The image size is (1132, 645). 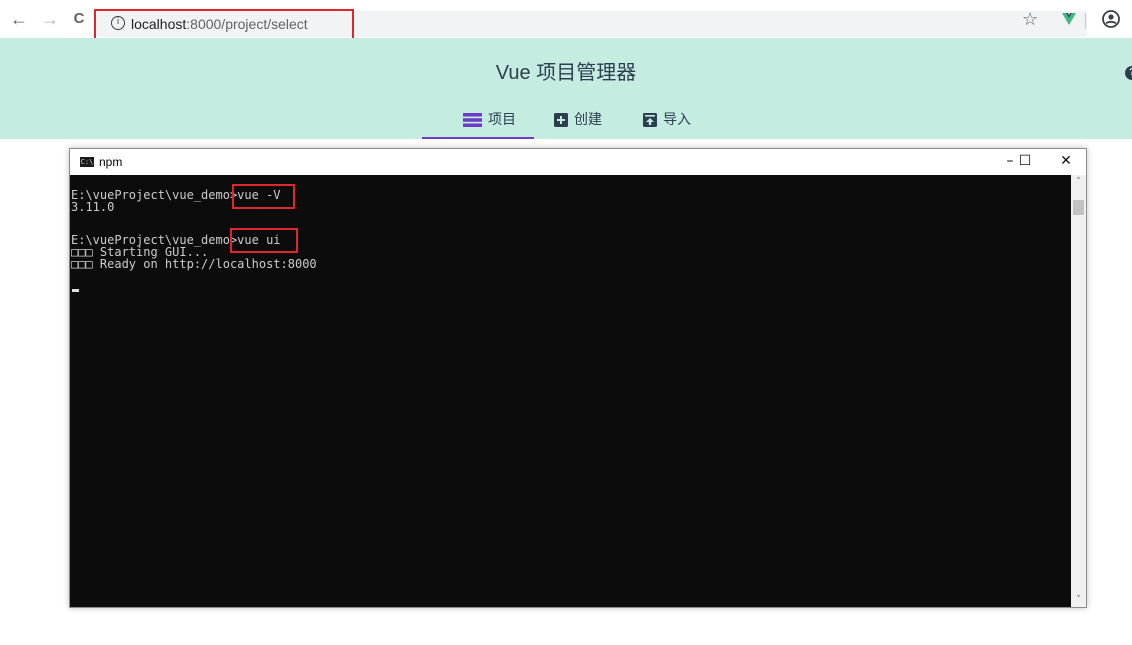 What do you see at coordinates (87, 162) in the screenshot?
I see `console-app-icon: C:\` at bounding box center [87, 162].